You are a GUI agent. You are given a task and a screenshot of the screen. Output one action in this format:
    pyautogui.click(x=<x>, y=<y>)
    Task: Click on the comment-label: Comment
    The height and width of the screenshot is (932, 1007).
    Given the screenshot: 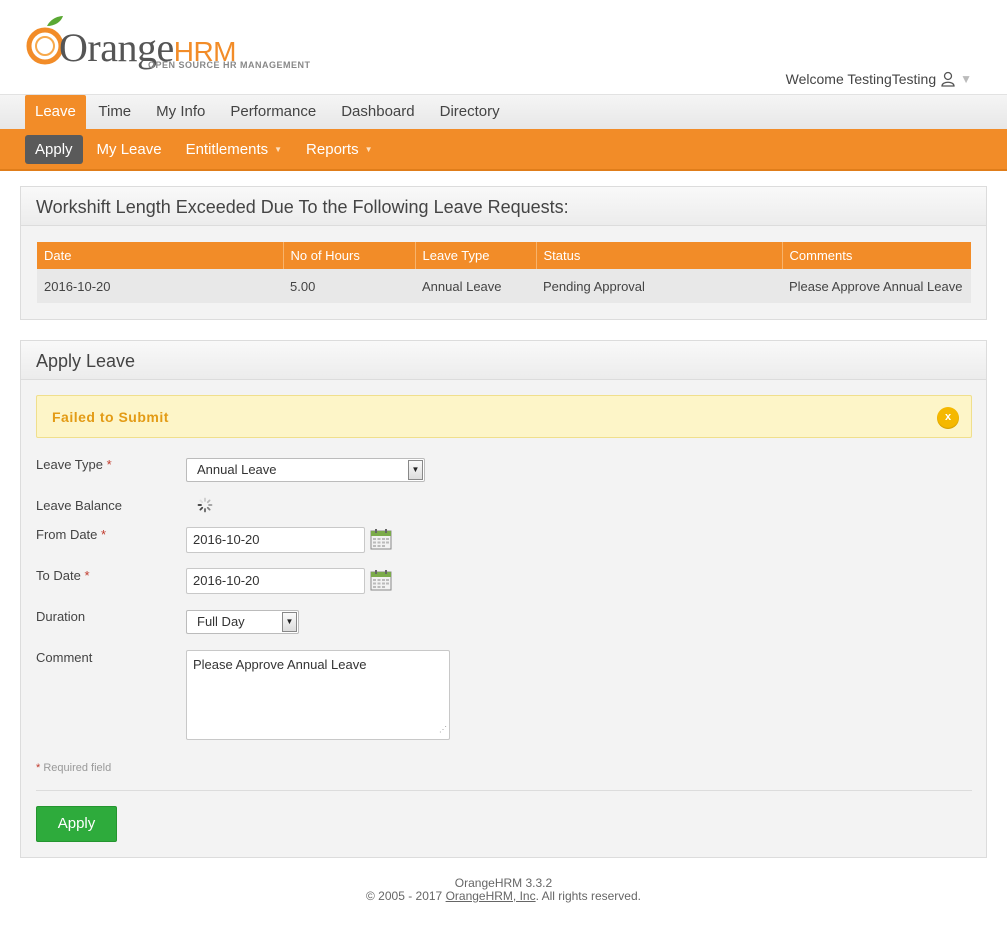 What is the action you would take?
    pyautogui.click(x=64, y=657)
    